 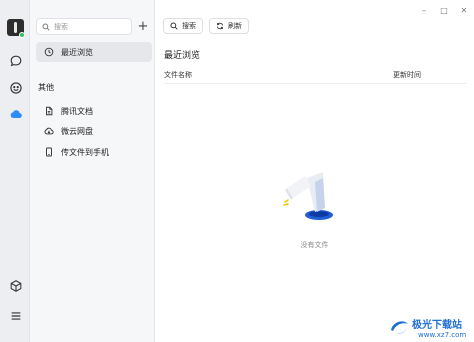 I want to click on refresh-button: 刷新, so click(x=229, y=26).